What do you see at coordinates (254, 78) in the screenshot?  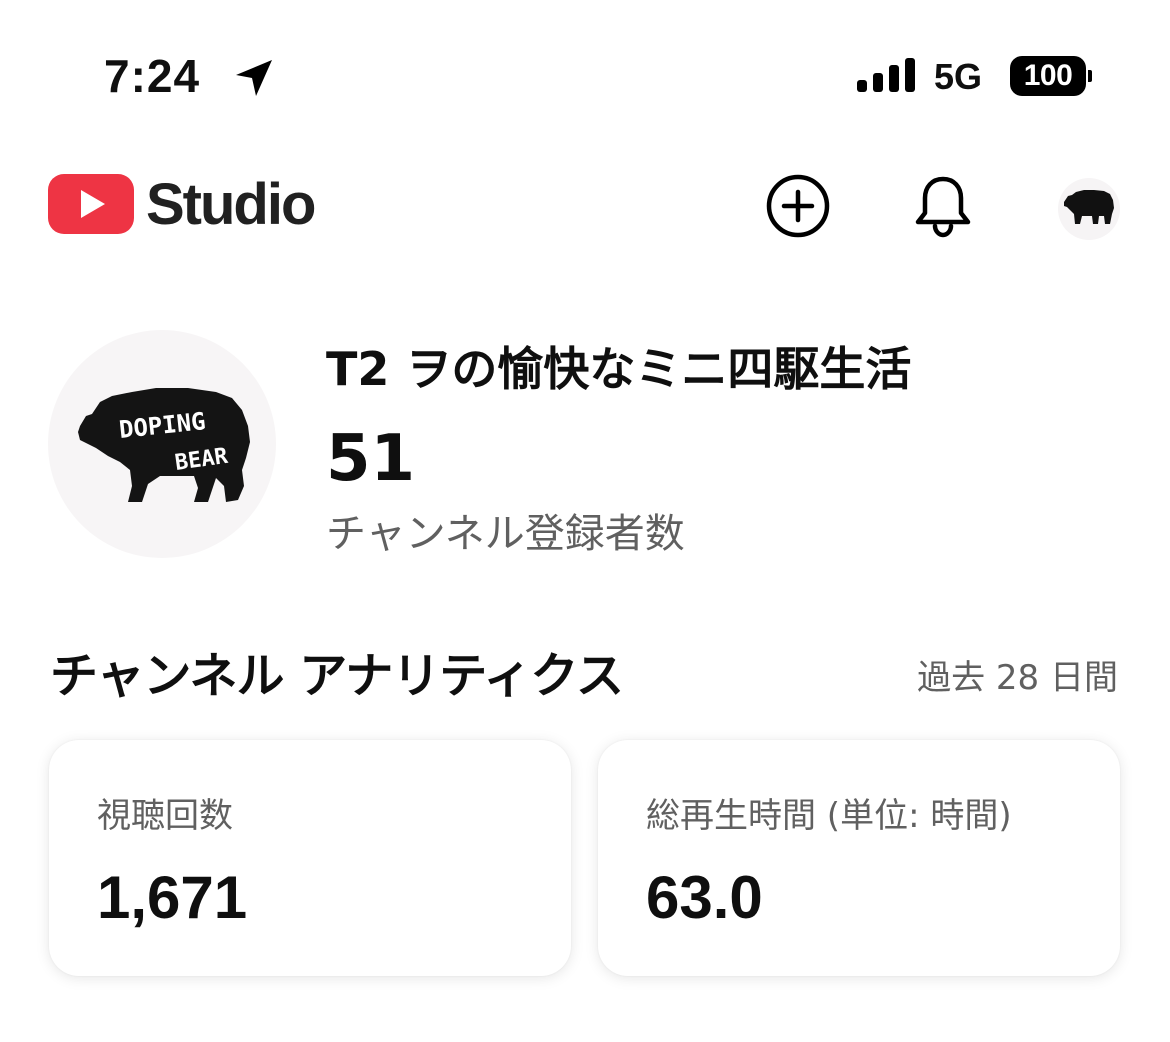 I see `location-arrow-icon` at bounding box center [254, 78].